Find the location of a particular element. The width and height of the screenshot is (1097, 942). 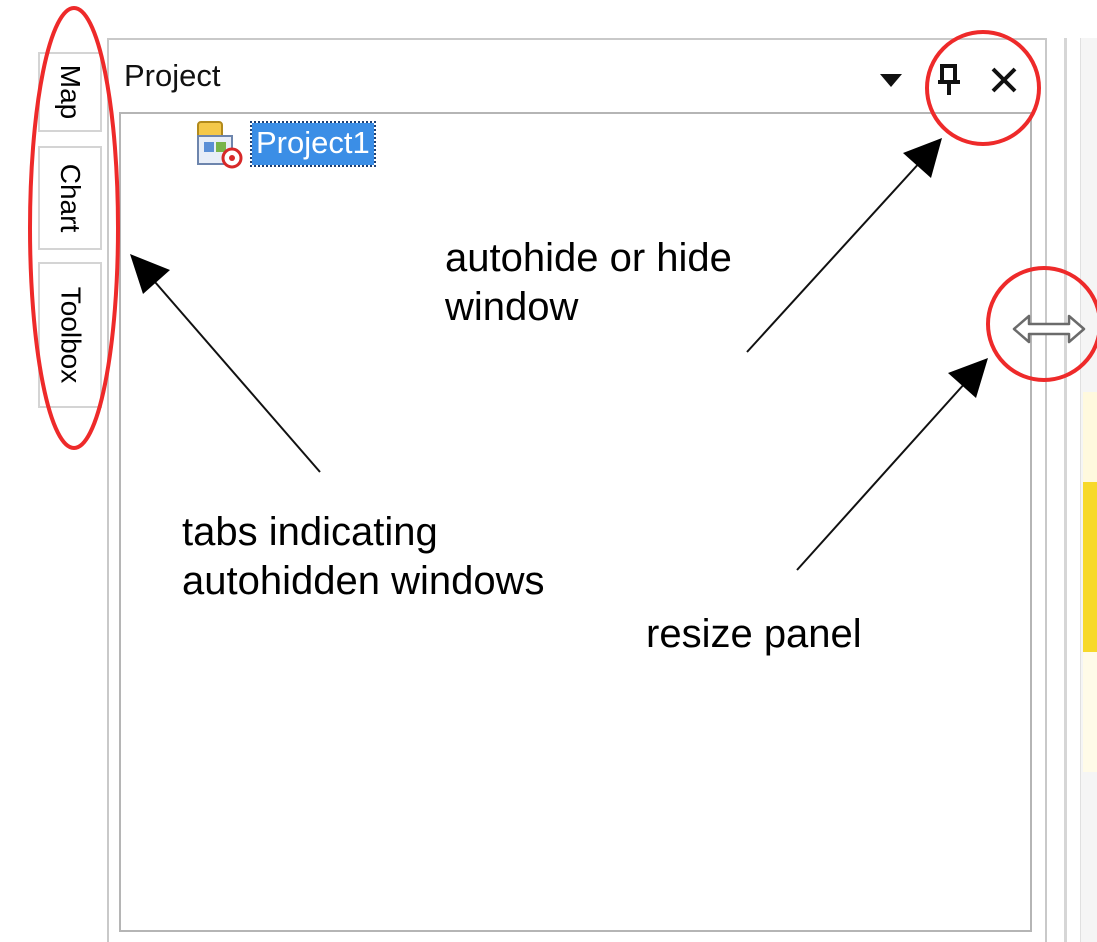

buttons-highlight-circle is located at coordinates (983, 88).